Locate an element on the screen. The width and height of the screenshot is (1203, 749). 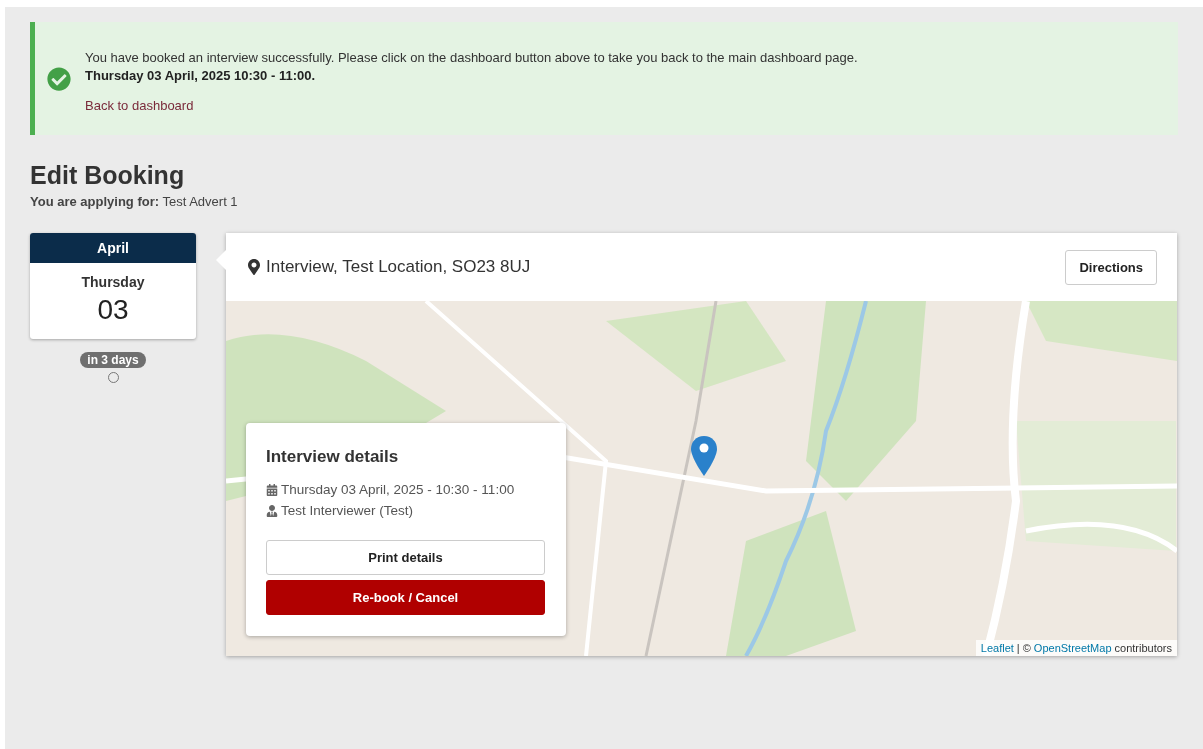
directions-button: Directions is located at coordinates (1111, 267).